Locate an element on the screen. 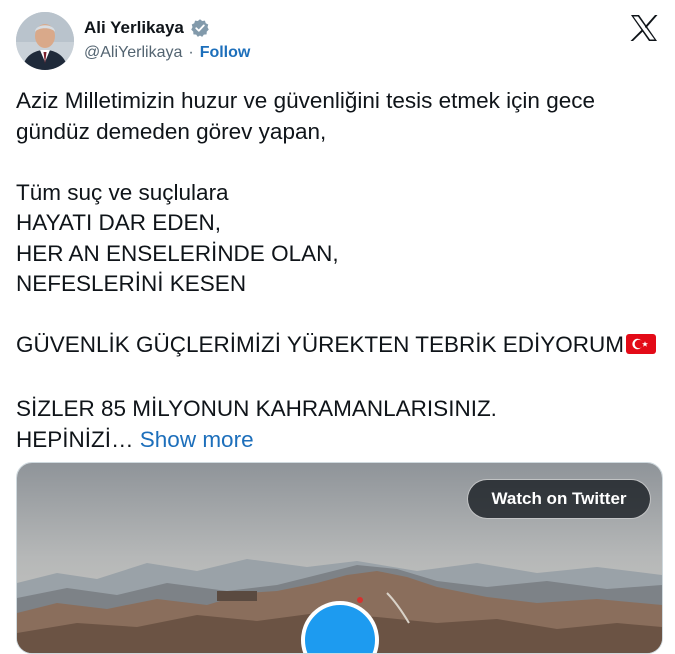 This screenshot has height=654, width=675. watch-on-twitter-button: Watch on Twitter is located at coordinates (559, 499).